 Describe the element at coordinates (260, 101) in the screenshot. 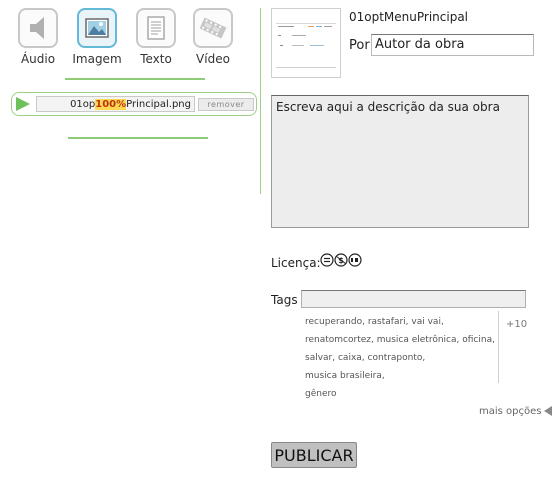

I see `column-divider` at that location.